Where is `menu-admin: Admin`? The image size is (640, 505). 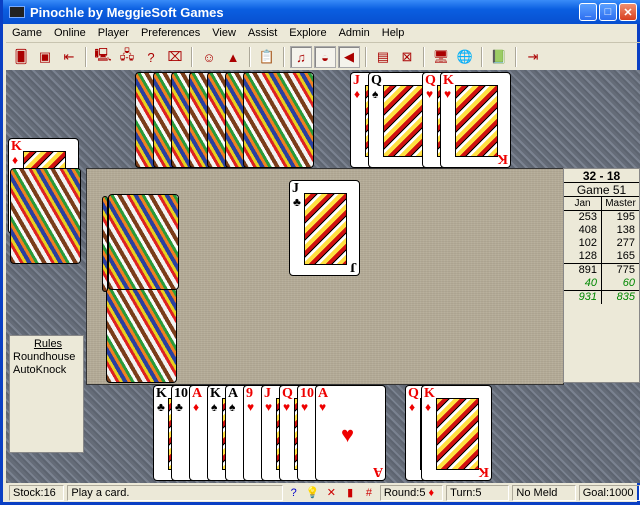 menu-admin: Admin is located at coordinates (354, 33).